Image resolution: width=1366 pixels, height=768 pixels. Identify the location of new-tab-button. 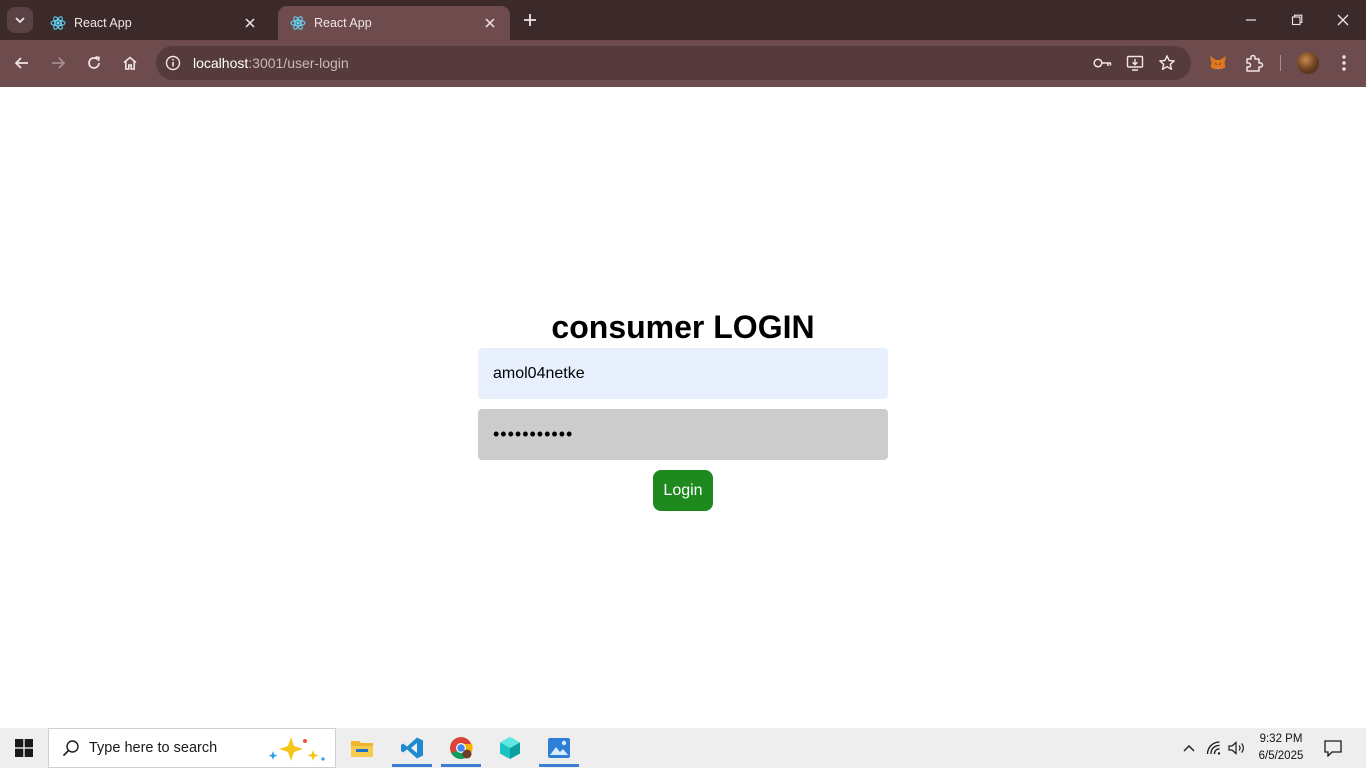
(530, 20).